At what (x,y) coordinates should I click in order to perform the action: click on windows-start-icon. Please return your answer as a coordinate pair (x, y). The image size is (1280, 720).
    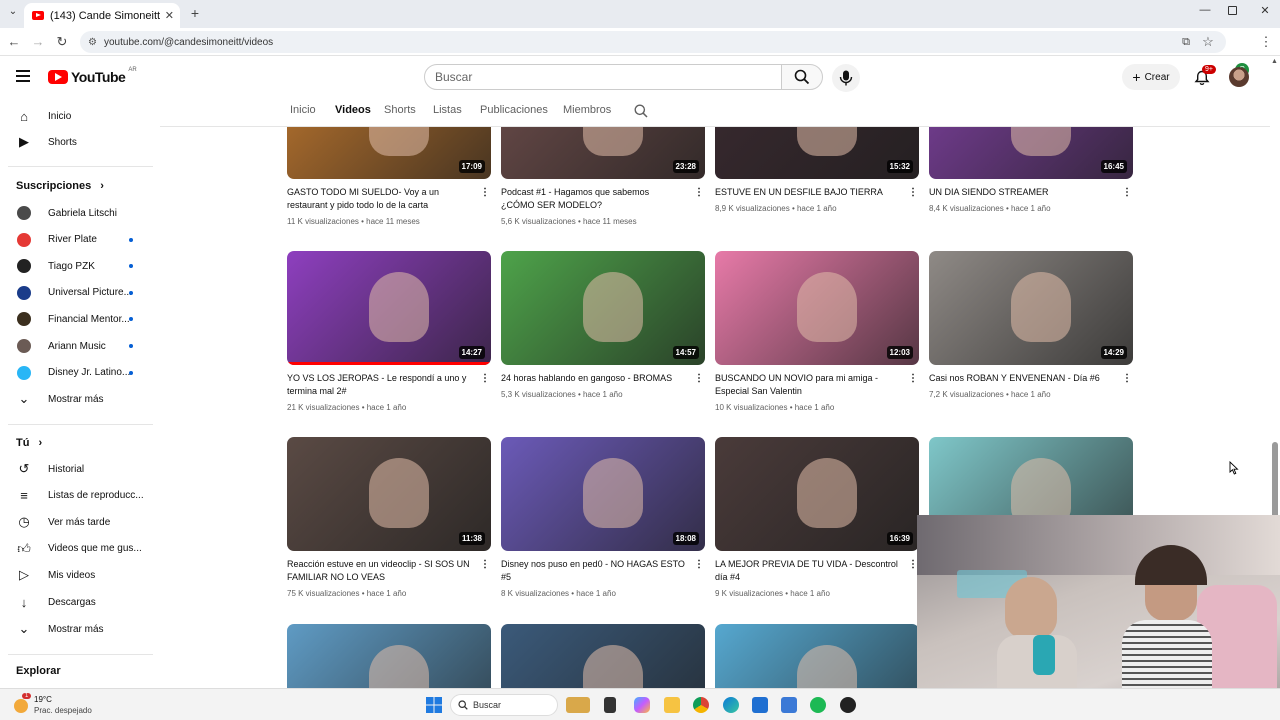
    Looking at the image, I should click on (434, 705).